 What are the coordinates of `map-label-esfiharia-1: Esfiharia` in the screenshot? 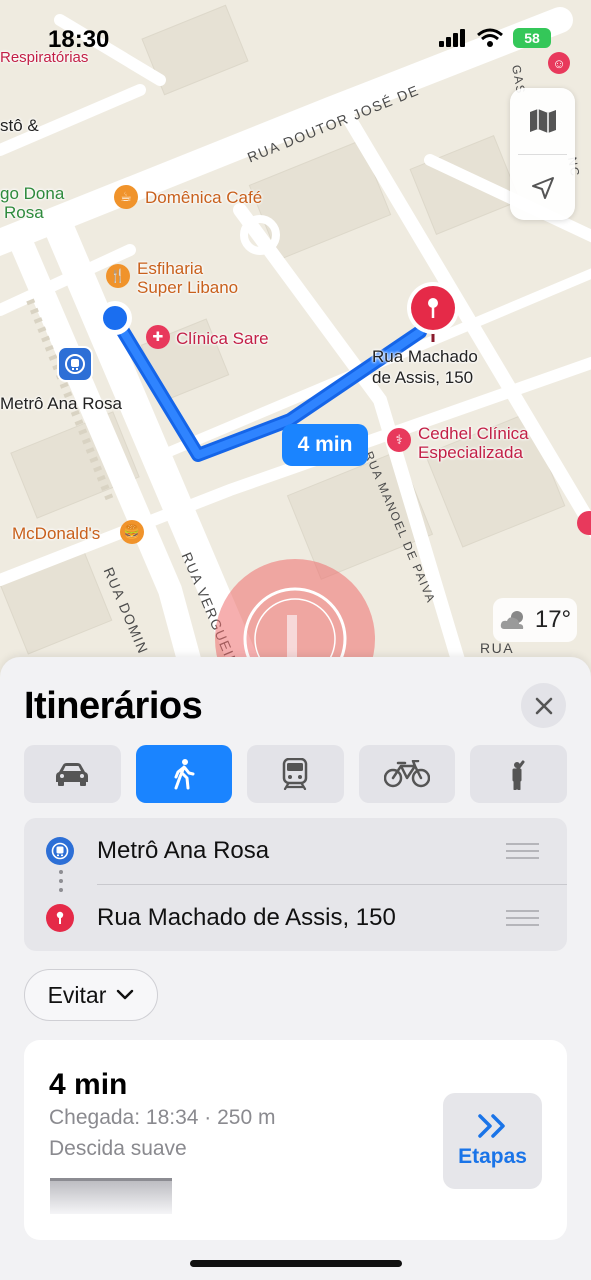 It's located at (170, 268).